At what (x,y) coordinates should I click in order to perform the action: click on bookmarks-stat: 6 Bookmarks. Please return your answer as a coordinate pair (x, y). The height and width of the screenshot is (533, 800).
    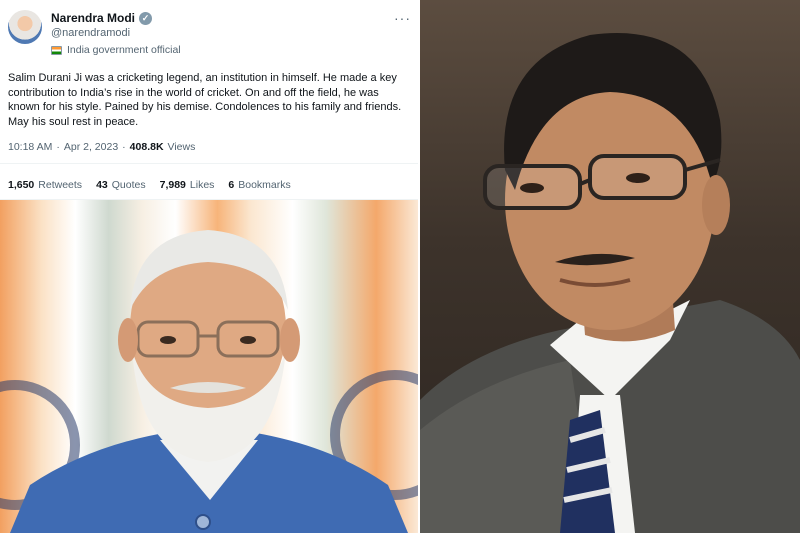
    Looking at the image, I should click on (259, 185).